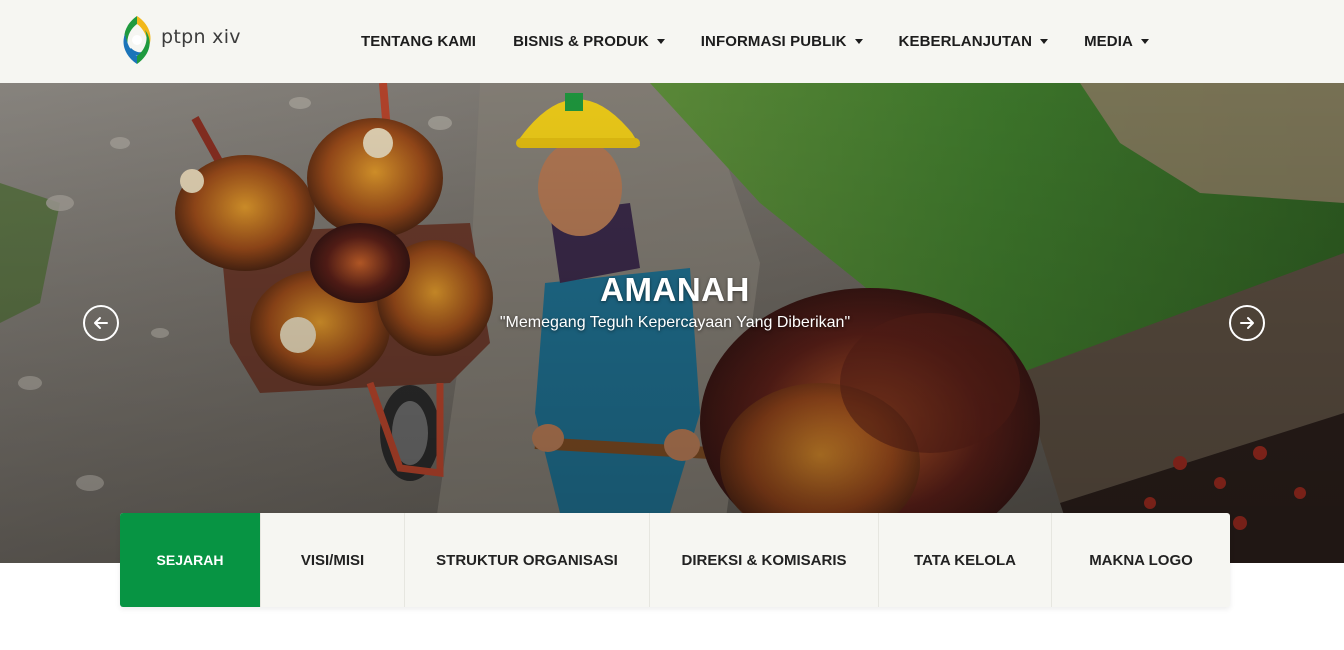 Image resolution: width=1344 pixels, height=650 pixels. I want to click on tab-label: DIREKSI & KOMISARIS, so click(764, 560).